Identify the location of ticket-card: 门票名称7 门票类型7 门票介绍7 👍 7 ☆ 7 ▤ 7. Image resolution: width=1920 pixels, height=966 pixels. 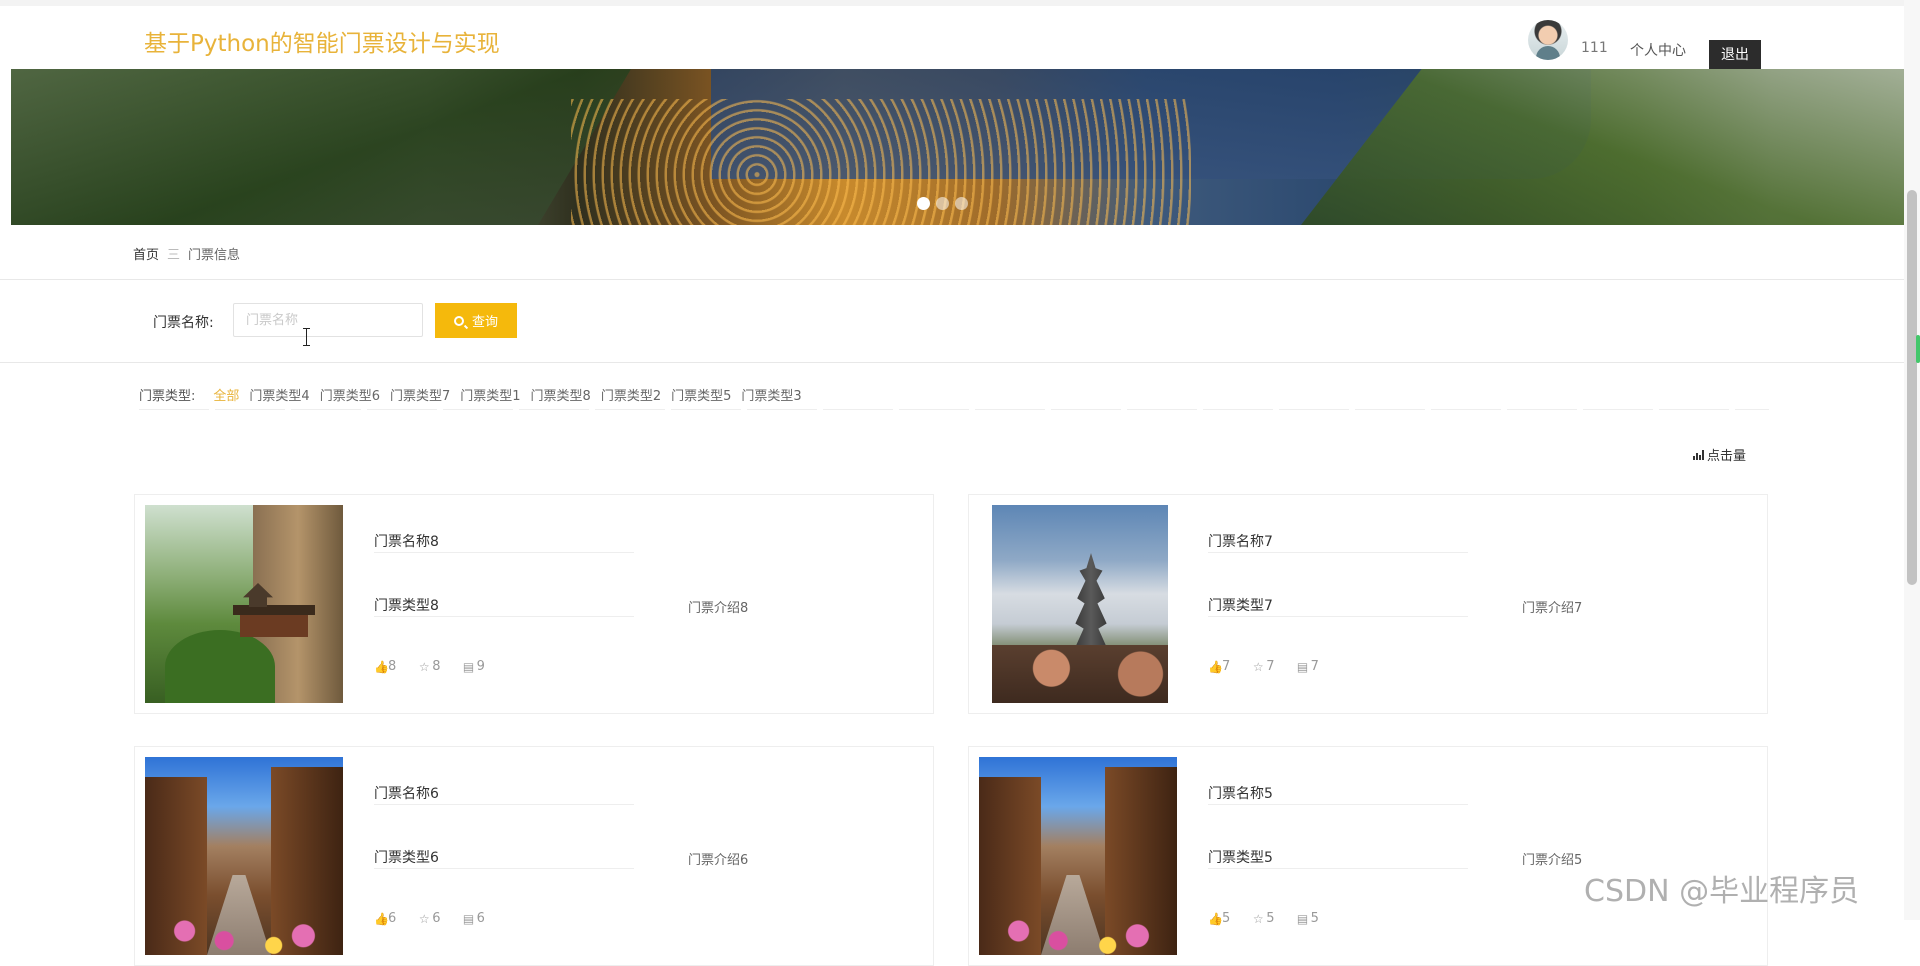
(1368, 604).